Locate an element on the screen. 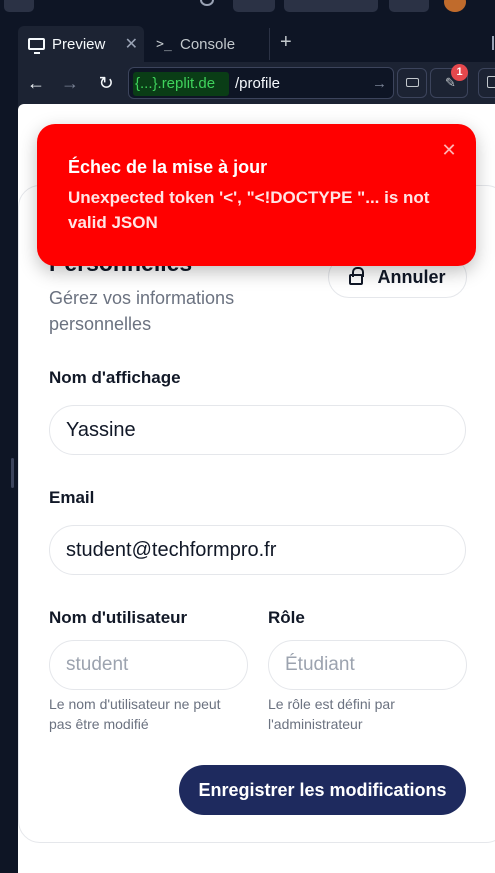 Image resolution: width=495 pixels, height=873 pixels. lock-icon is located at coordinates (357, 276).